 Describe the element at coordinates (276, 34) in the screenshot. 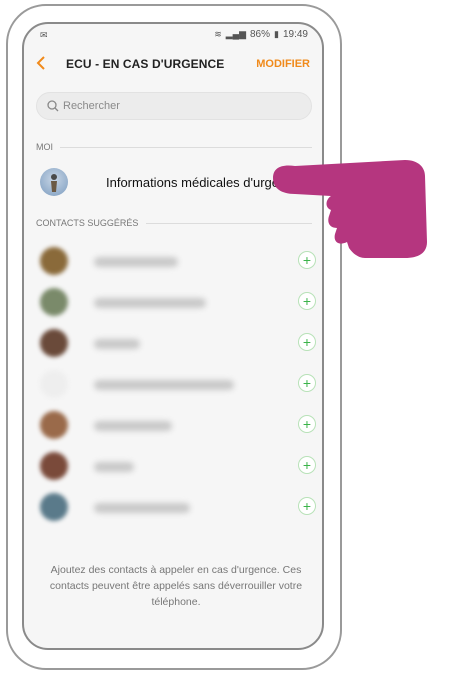

I see `battery-icon: ▮` at that location.